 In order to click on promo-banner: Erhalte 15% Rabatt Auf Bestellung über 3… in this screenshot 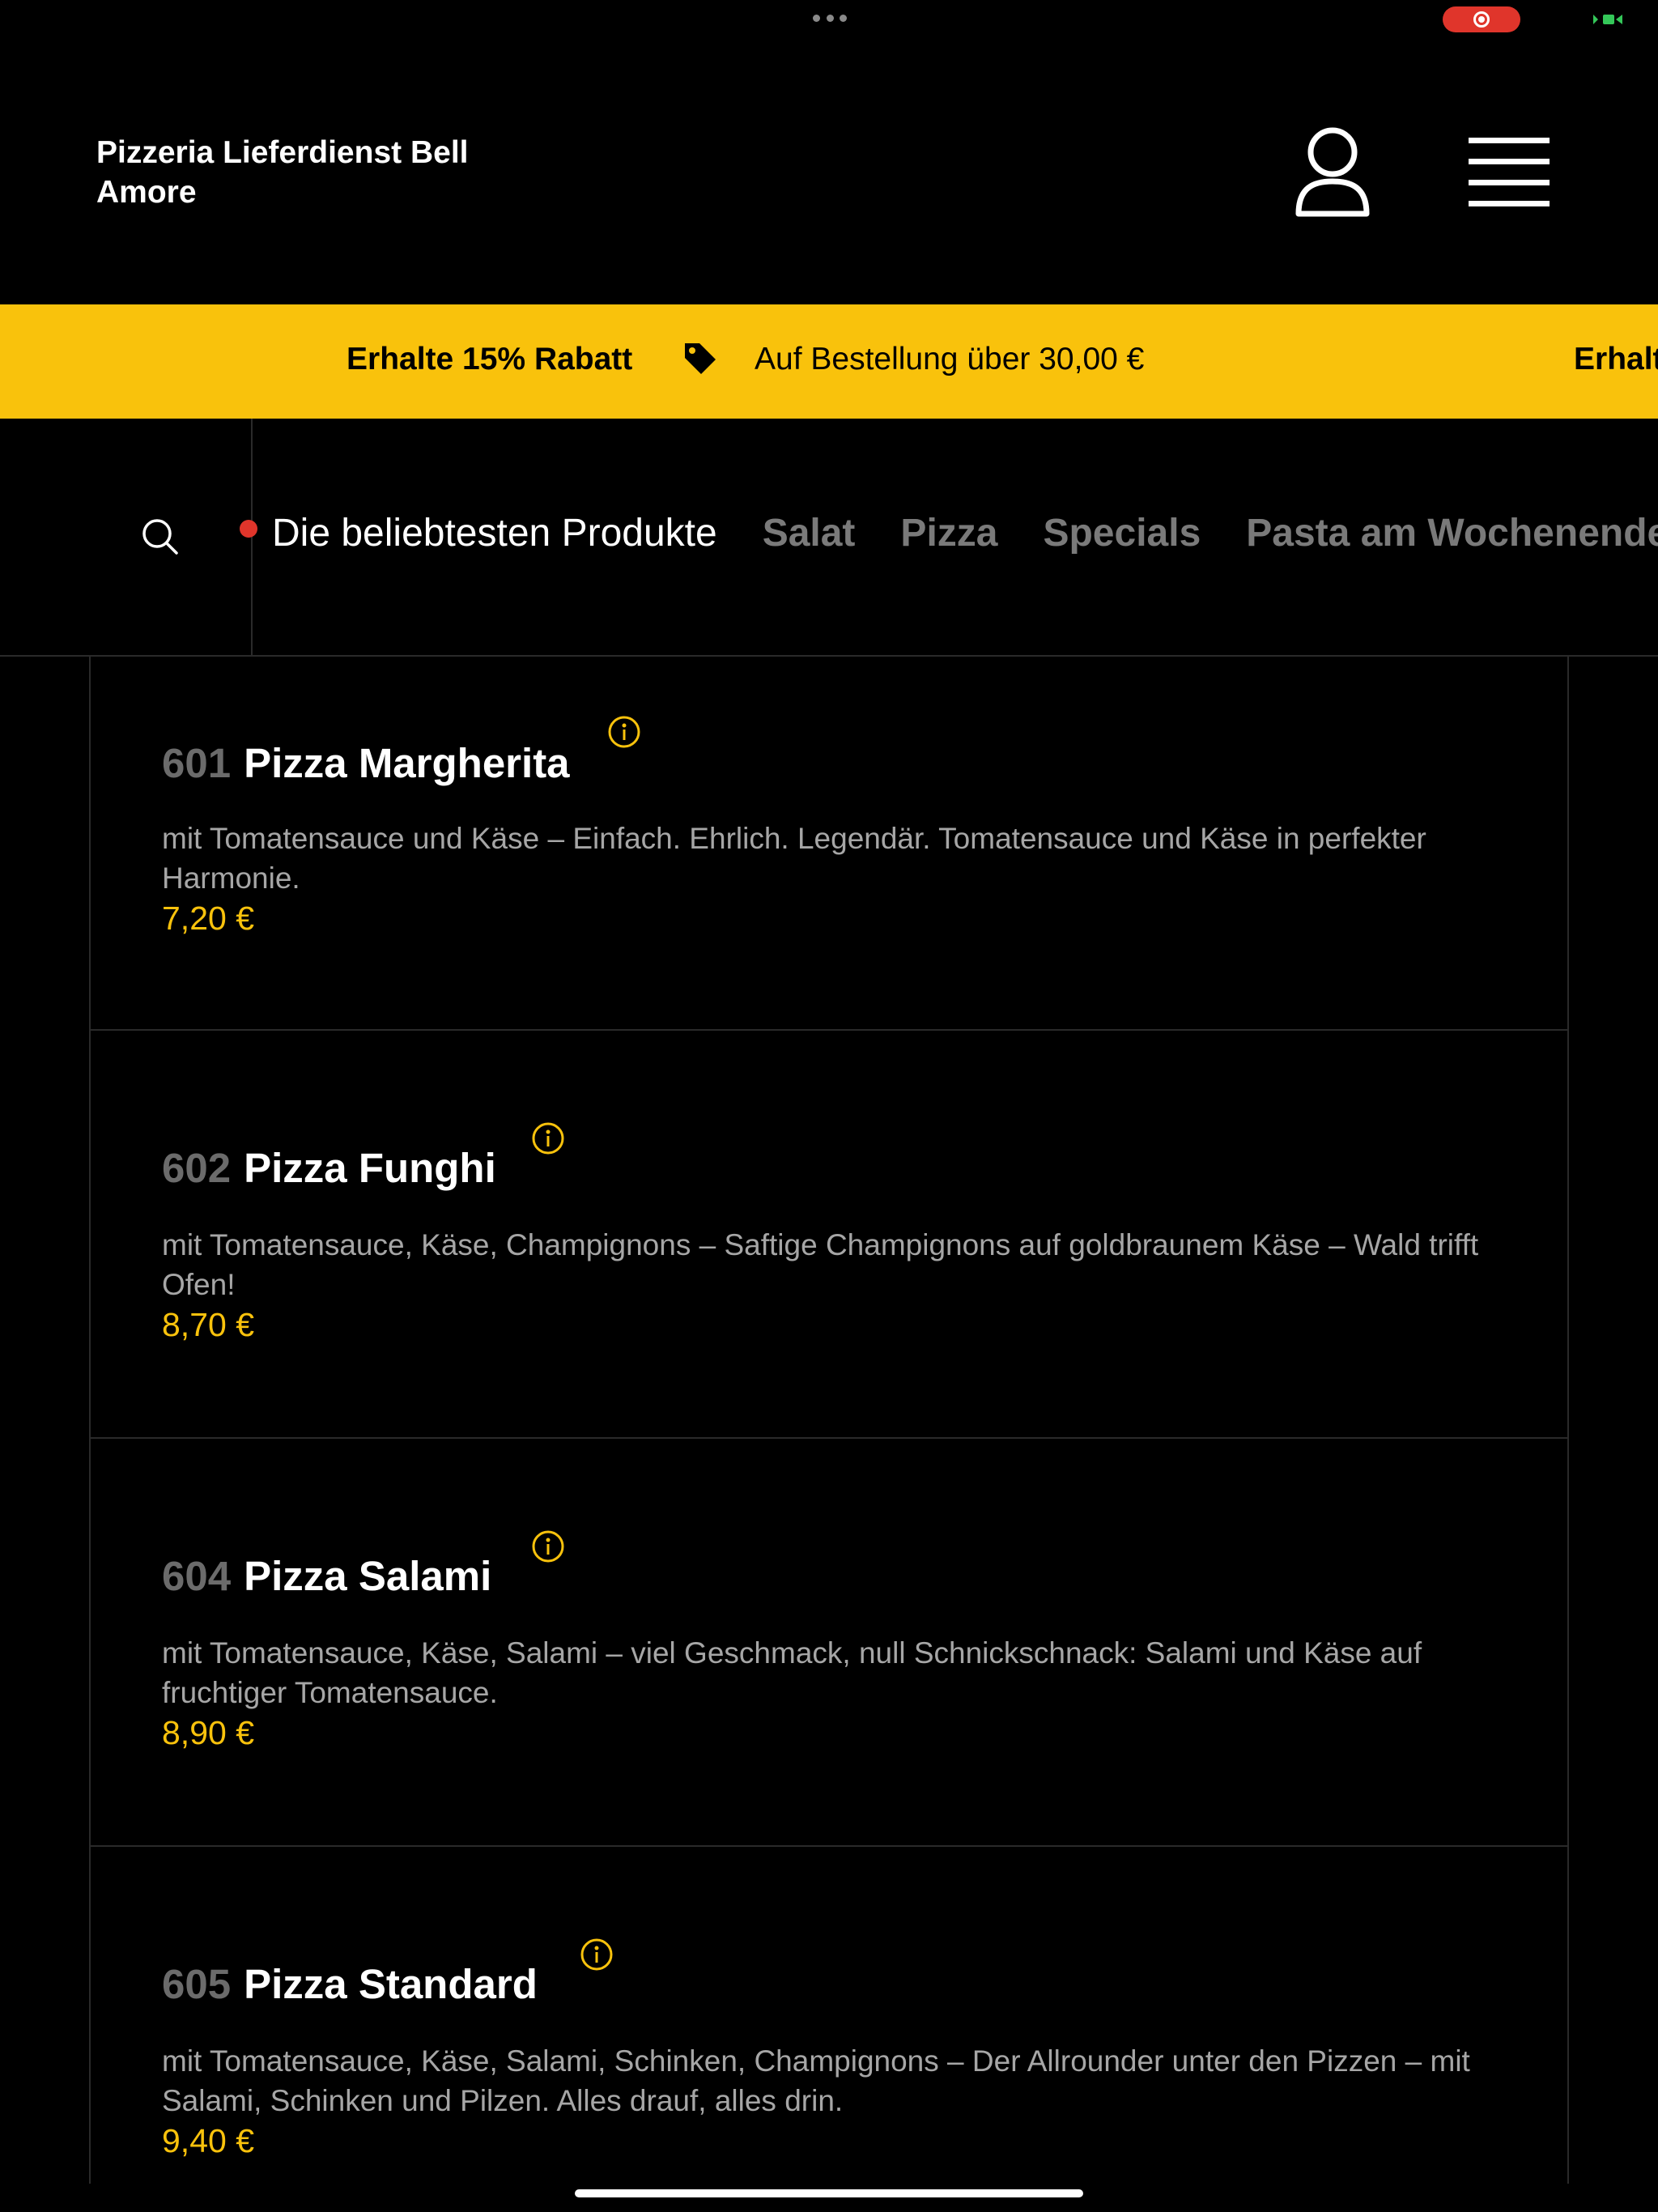, I will do `click(829, 362)`.